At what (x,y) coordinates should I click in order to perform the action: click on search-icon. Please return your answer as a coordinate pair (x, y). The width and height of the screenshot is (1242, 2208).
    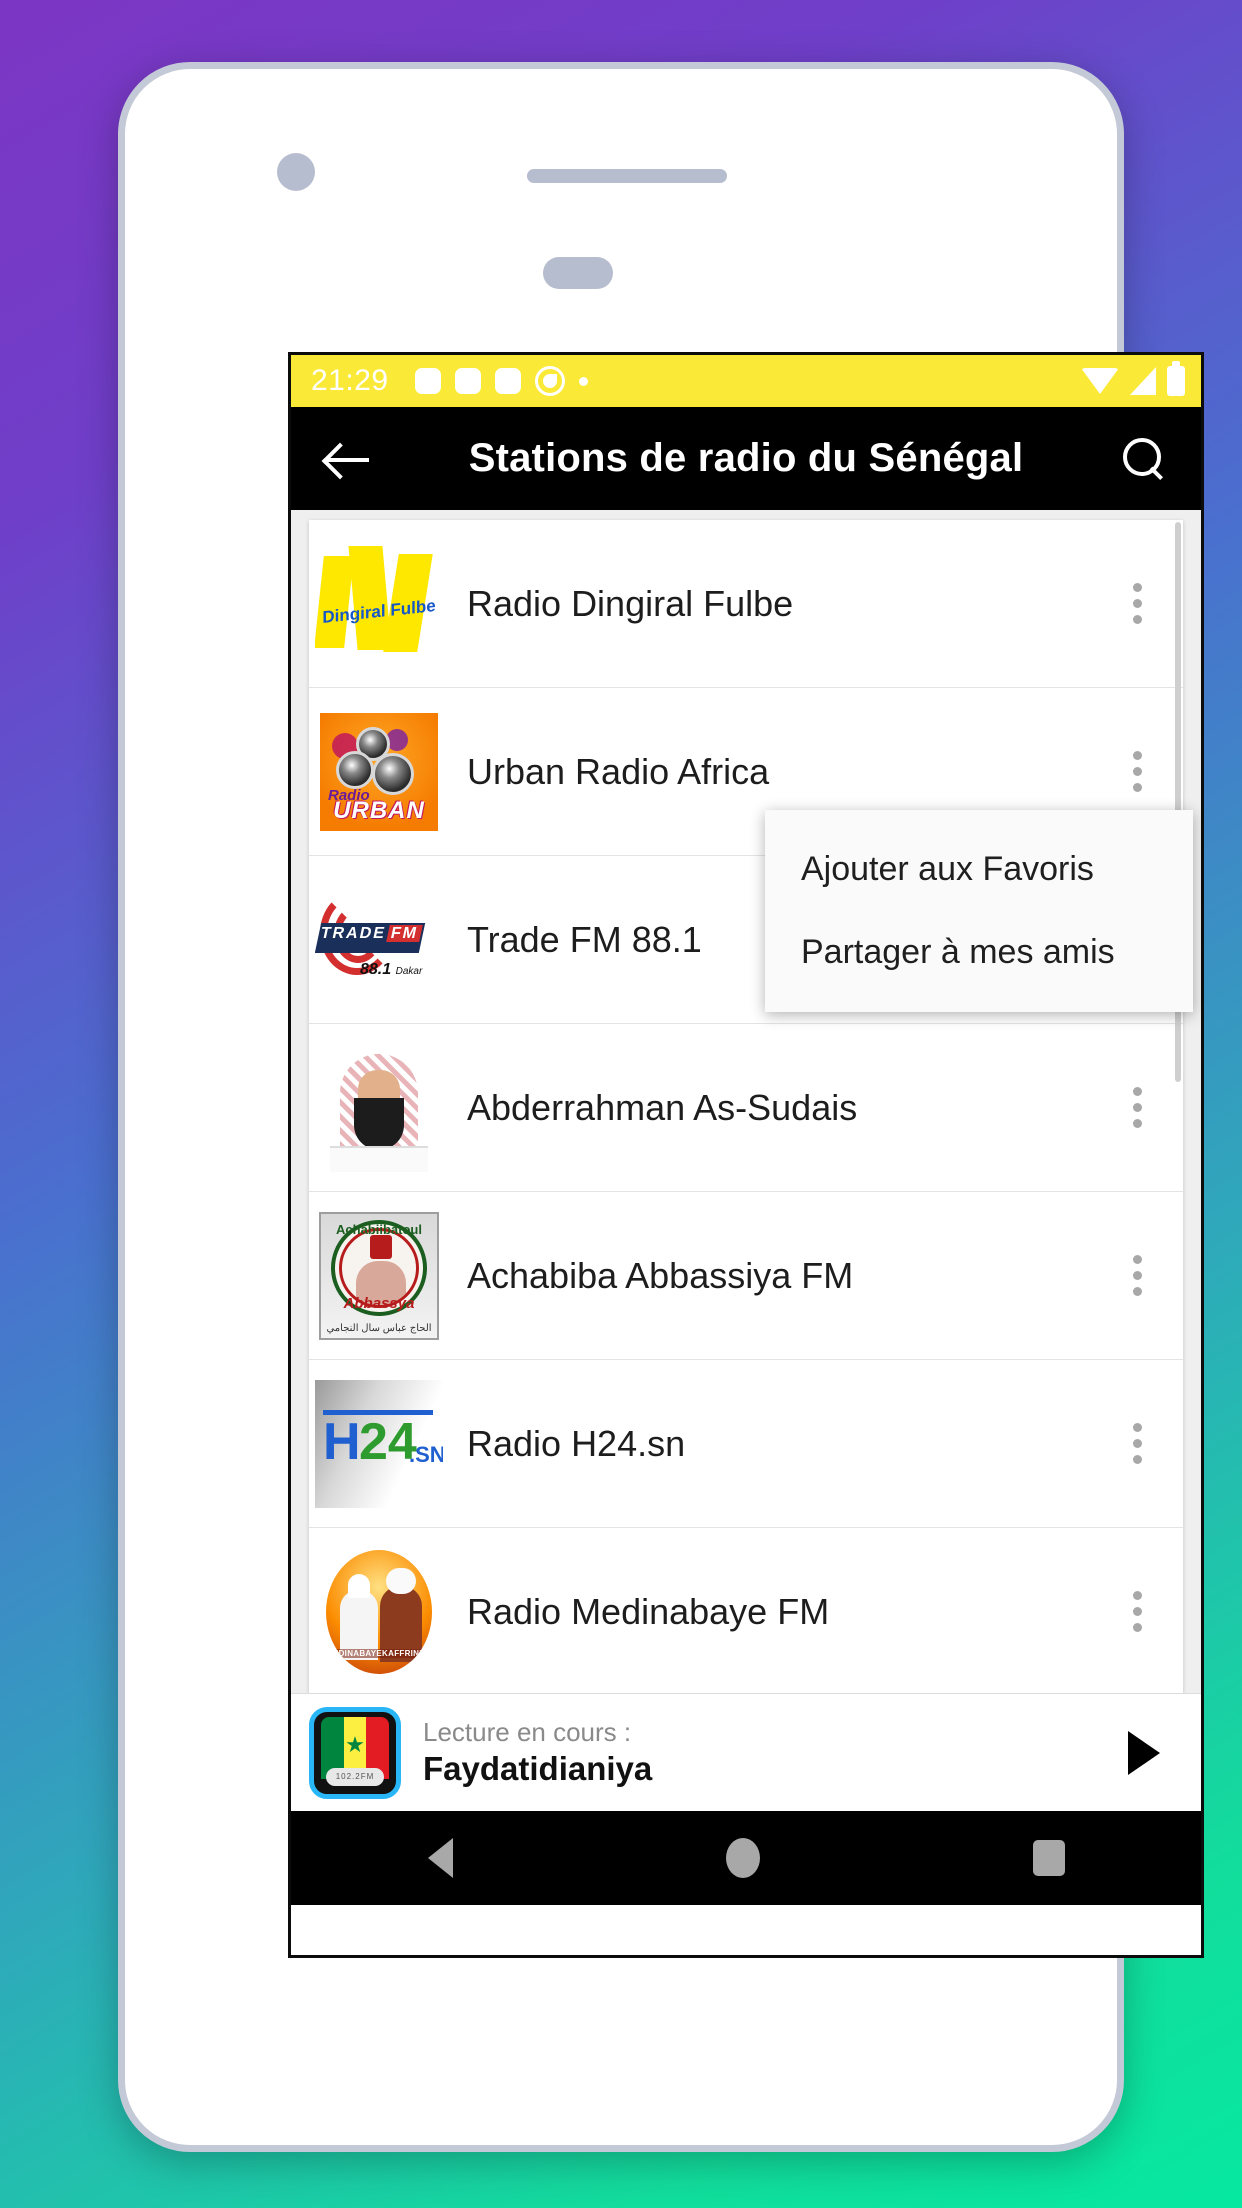
    Looking at the image, I should click on (1143, 459).